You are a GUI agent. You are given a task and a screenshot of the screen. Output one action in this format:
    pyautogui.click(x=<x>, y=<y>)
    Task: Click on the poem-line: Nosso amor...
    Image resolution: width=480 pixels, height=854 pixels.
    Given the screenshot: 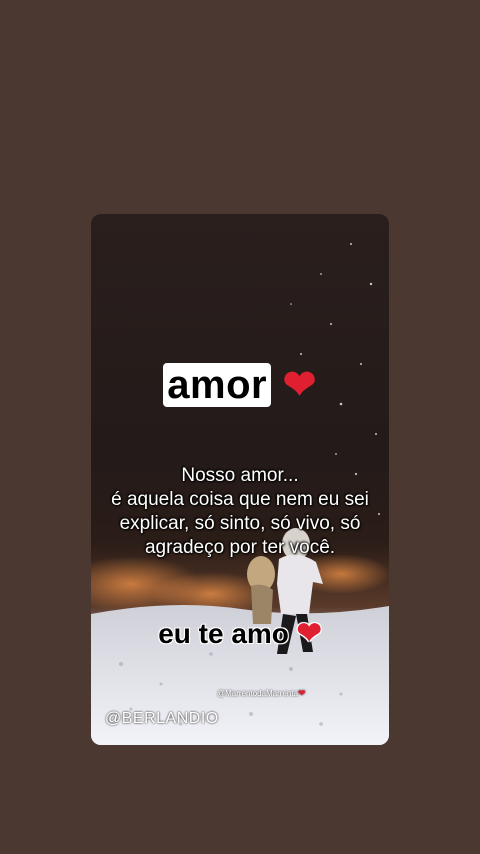 What is the action you would take?
    pyautogui.click(x=240, y=475)
    